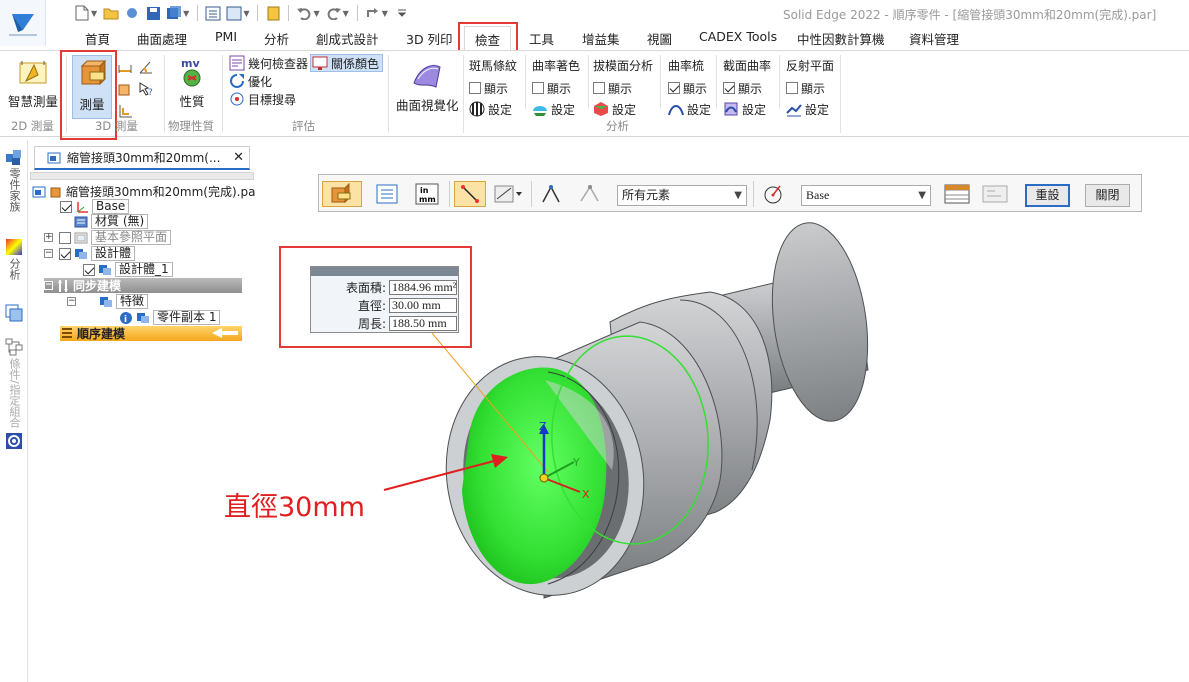  What do you see at coordinates (586, 494) in the screenshot?
I see `triad-x-label: X` at bounding box center [586, 494].